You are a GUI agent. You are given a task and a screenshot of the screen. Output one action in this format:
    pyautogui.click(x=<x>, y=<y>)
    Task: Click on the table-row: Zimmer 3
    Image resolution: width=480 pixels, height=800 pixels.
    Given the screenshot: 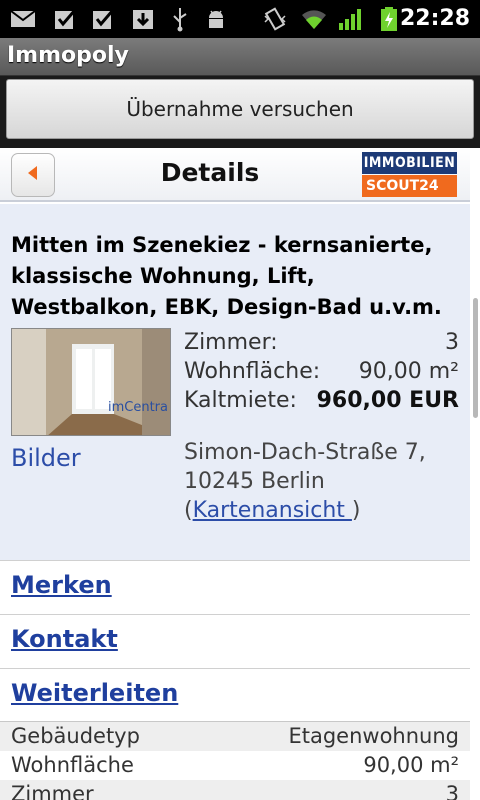 What is the action you would take?
    pyautogui.click(x=235, y=790)
    